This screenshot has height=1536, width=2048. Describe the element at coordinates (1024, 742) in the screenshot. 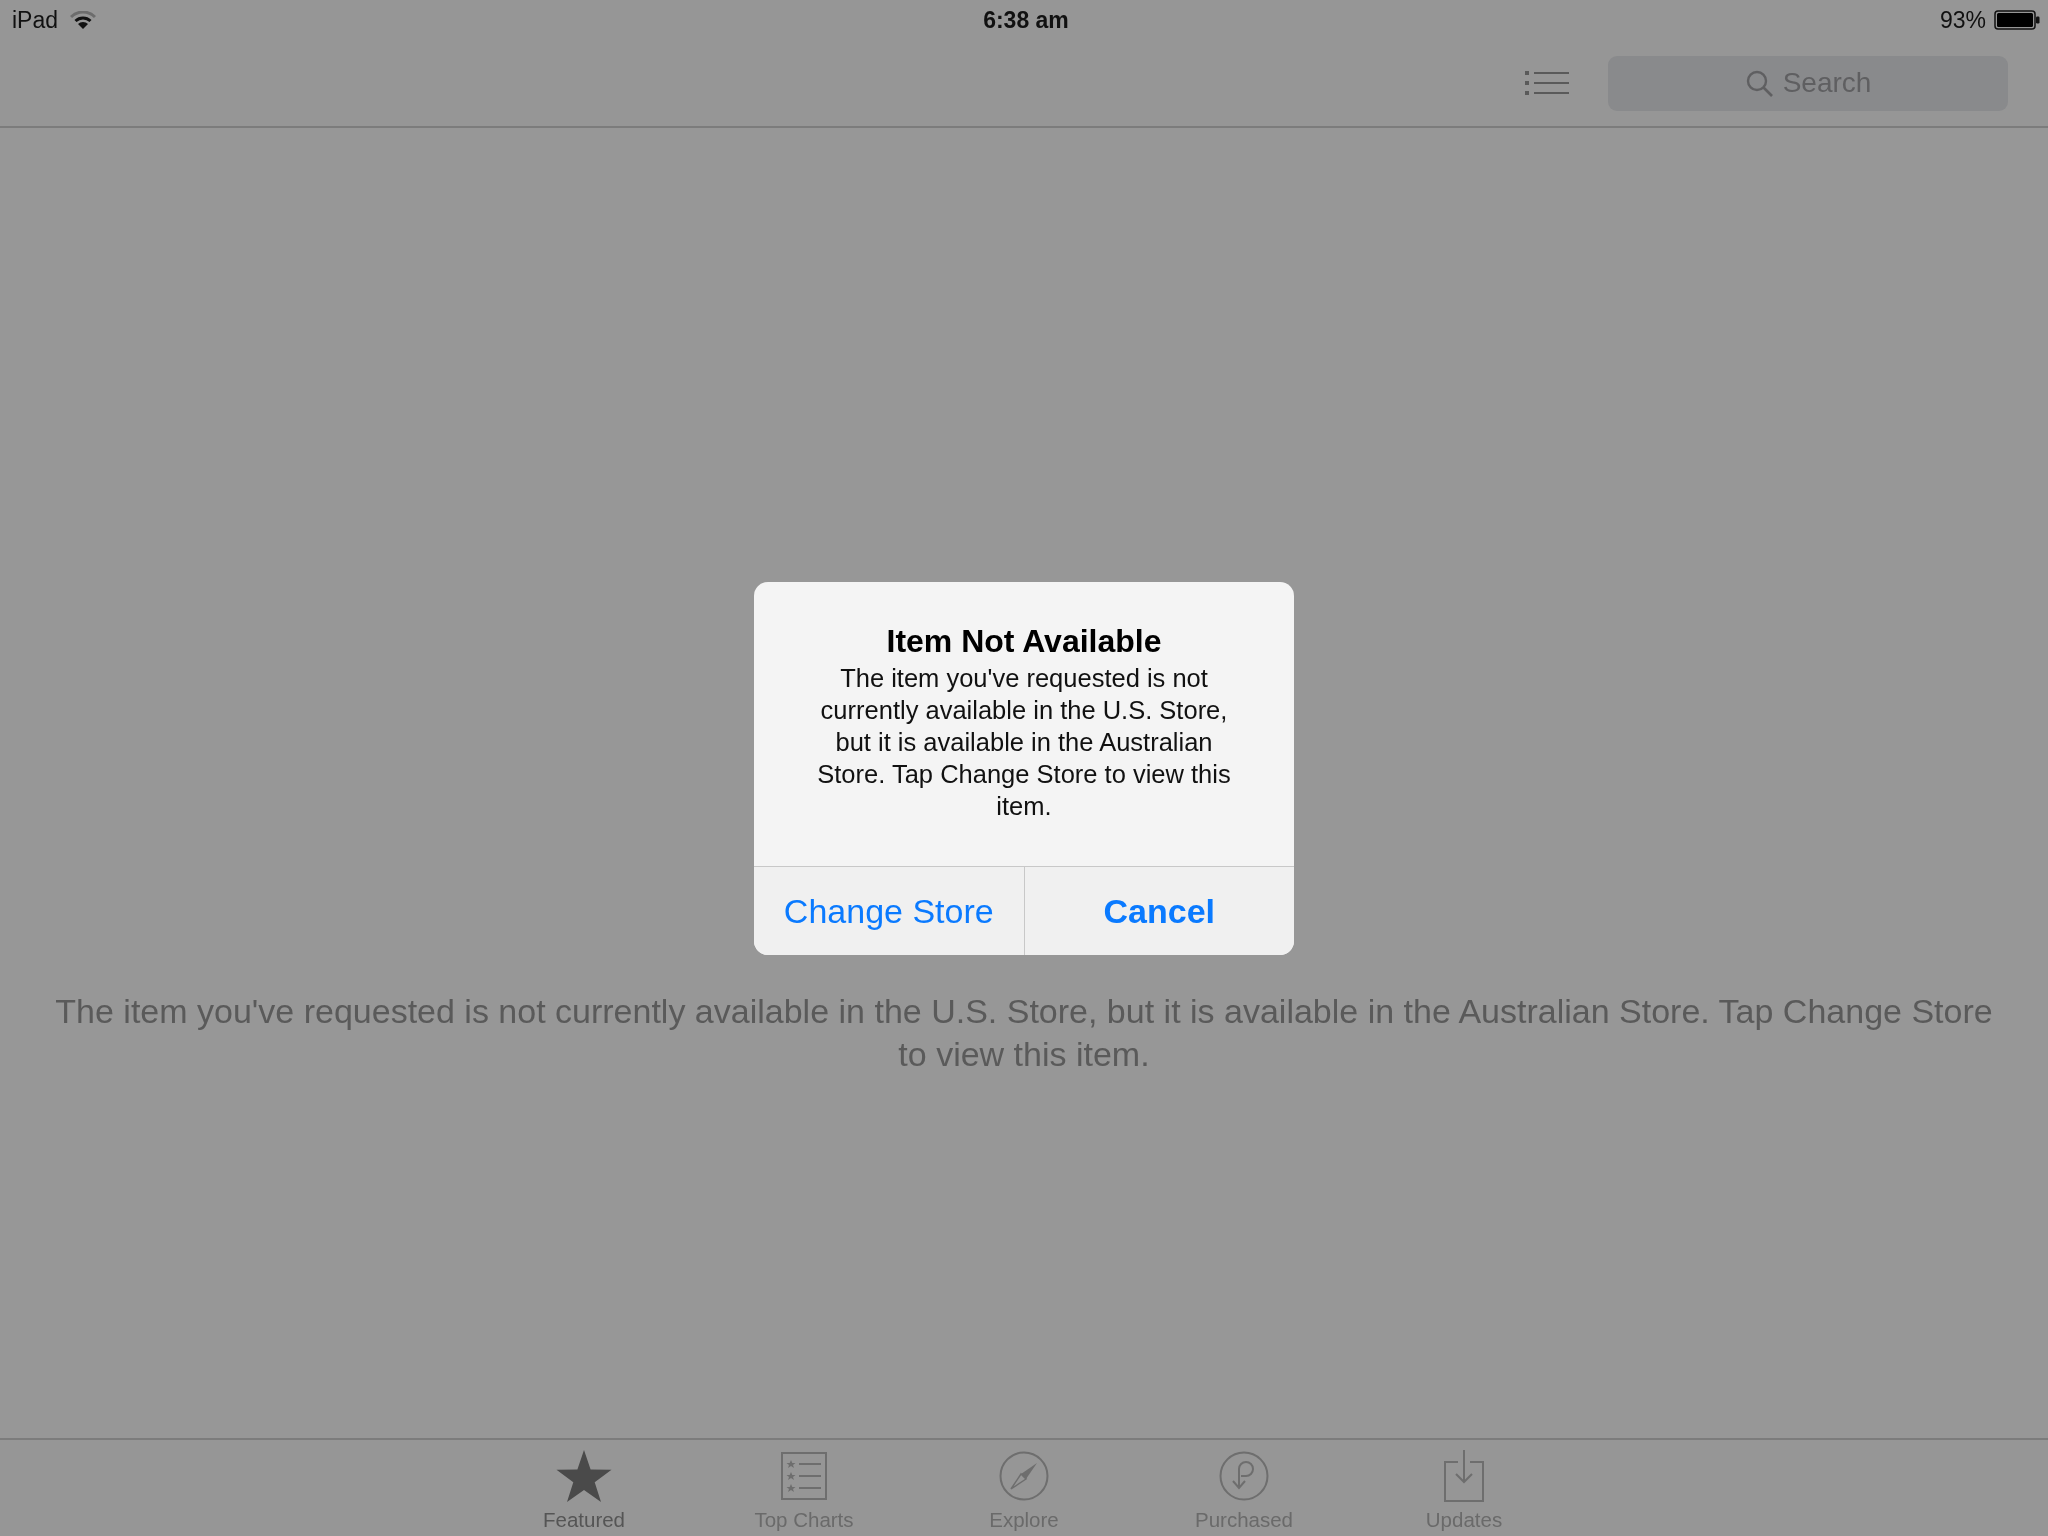

I see `alert-message: The item you've requested is not currently available in the U.S. Store, but it is available in the Australian Store. Tap Change Store to view this item.` at that location.